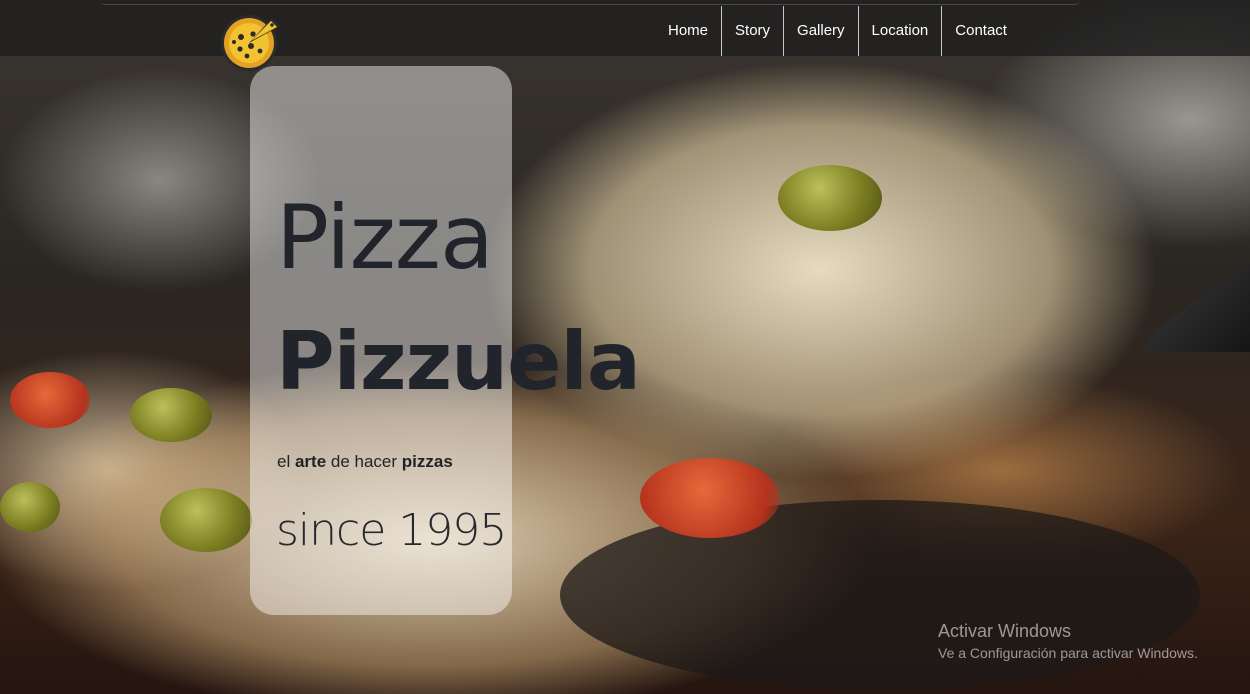  I want to click on logo-link, so click(251, 41).